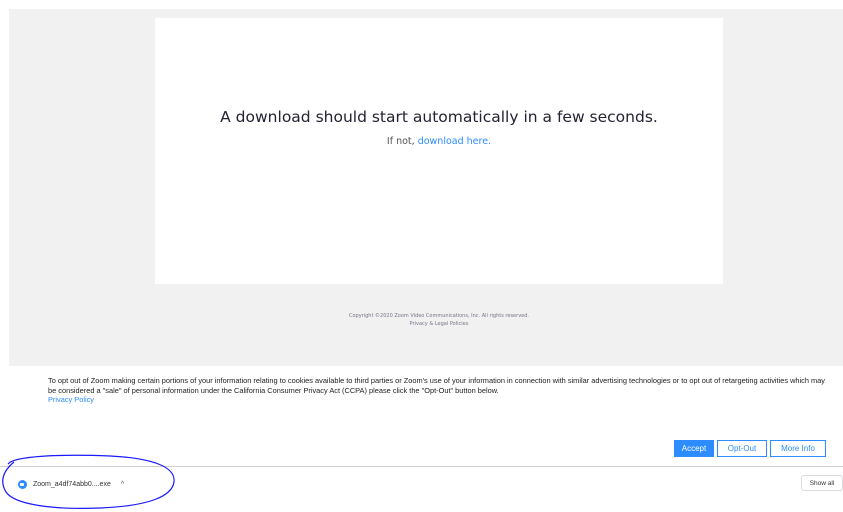  What do you see at coordinates (742, 448) in the screenshot?
I see `opt-out-button: Opt-Out` at bounding box center [742, 448].